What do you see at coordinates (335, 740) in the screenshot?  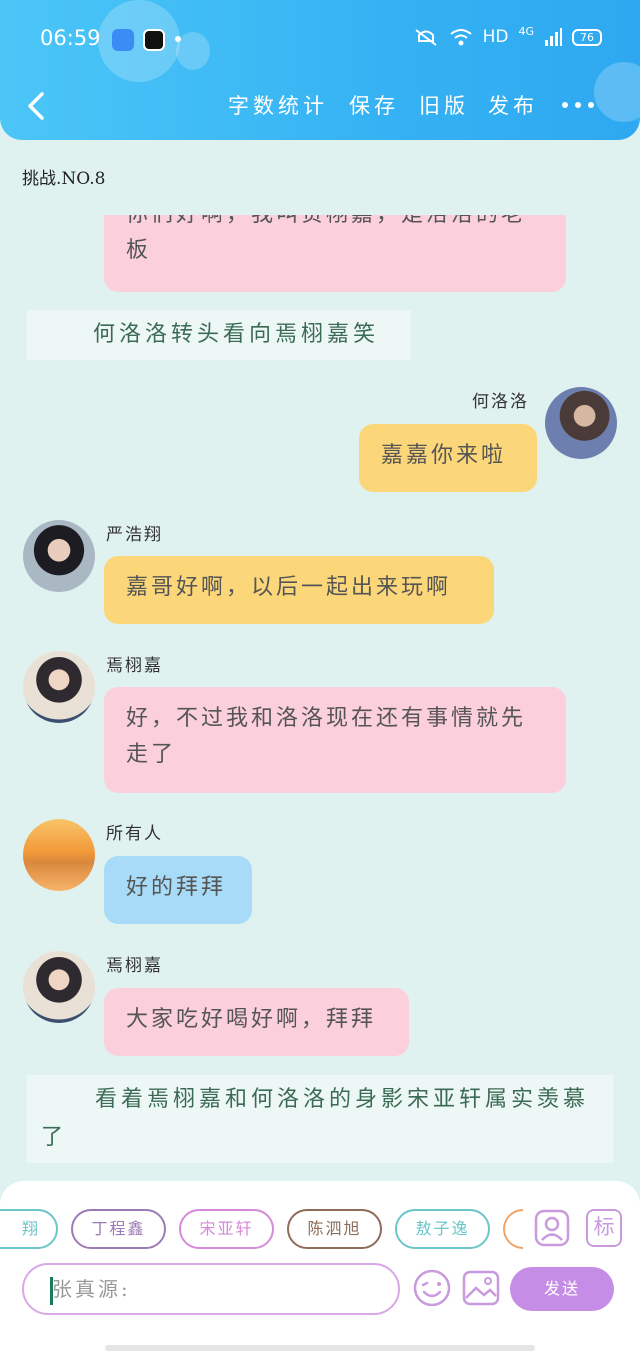 I see `message-bubble: 好，不过我和洛洛现在还有事情就先走了` at bounding box center [335, 740].